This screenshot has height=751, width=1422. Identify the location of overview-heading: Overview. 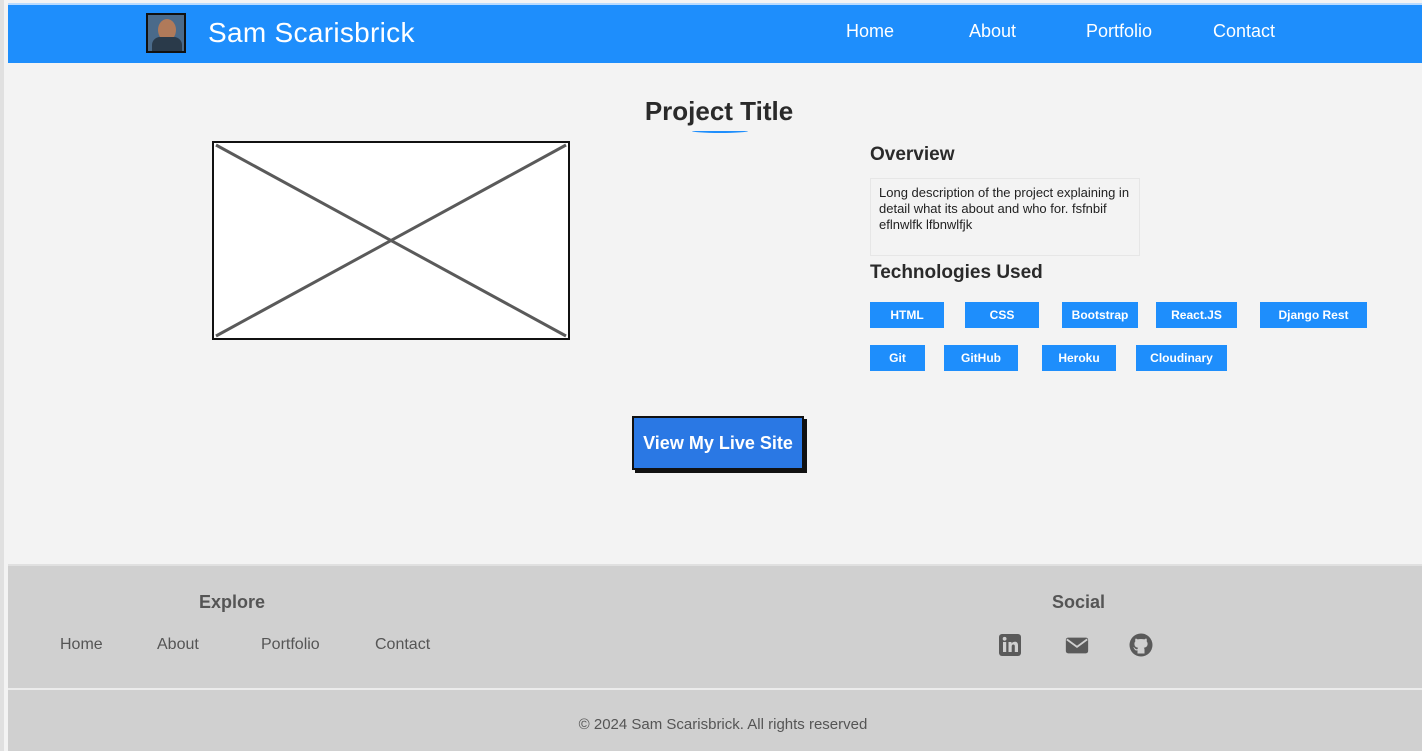
(912, 154).